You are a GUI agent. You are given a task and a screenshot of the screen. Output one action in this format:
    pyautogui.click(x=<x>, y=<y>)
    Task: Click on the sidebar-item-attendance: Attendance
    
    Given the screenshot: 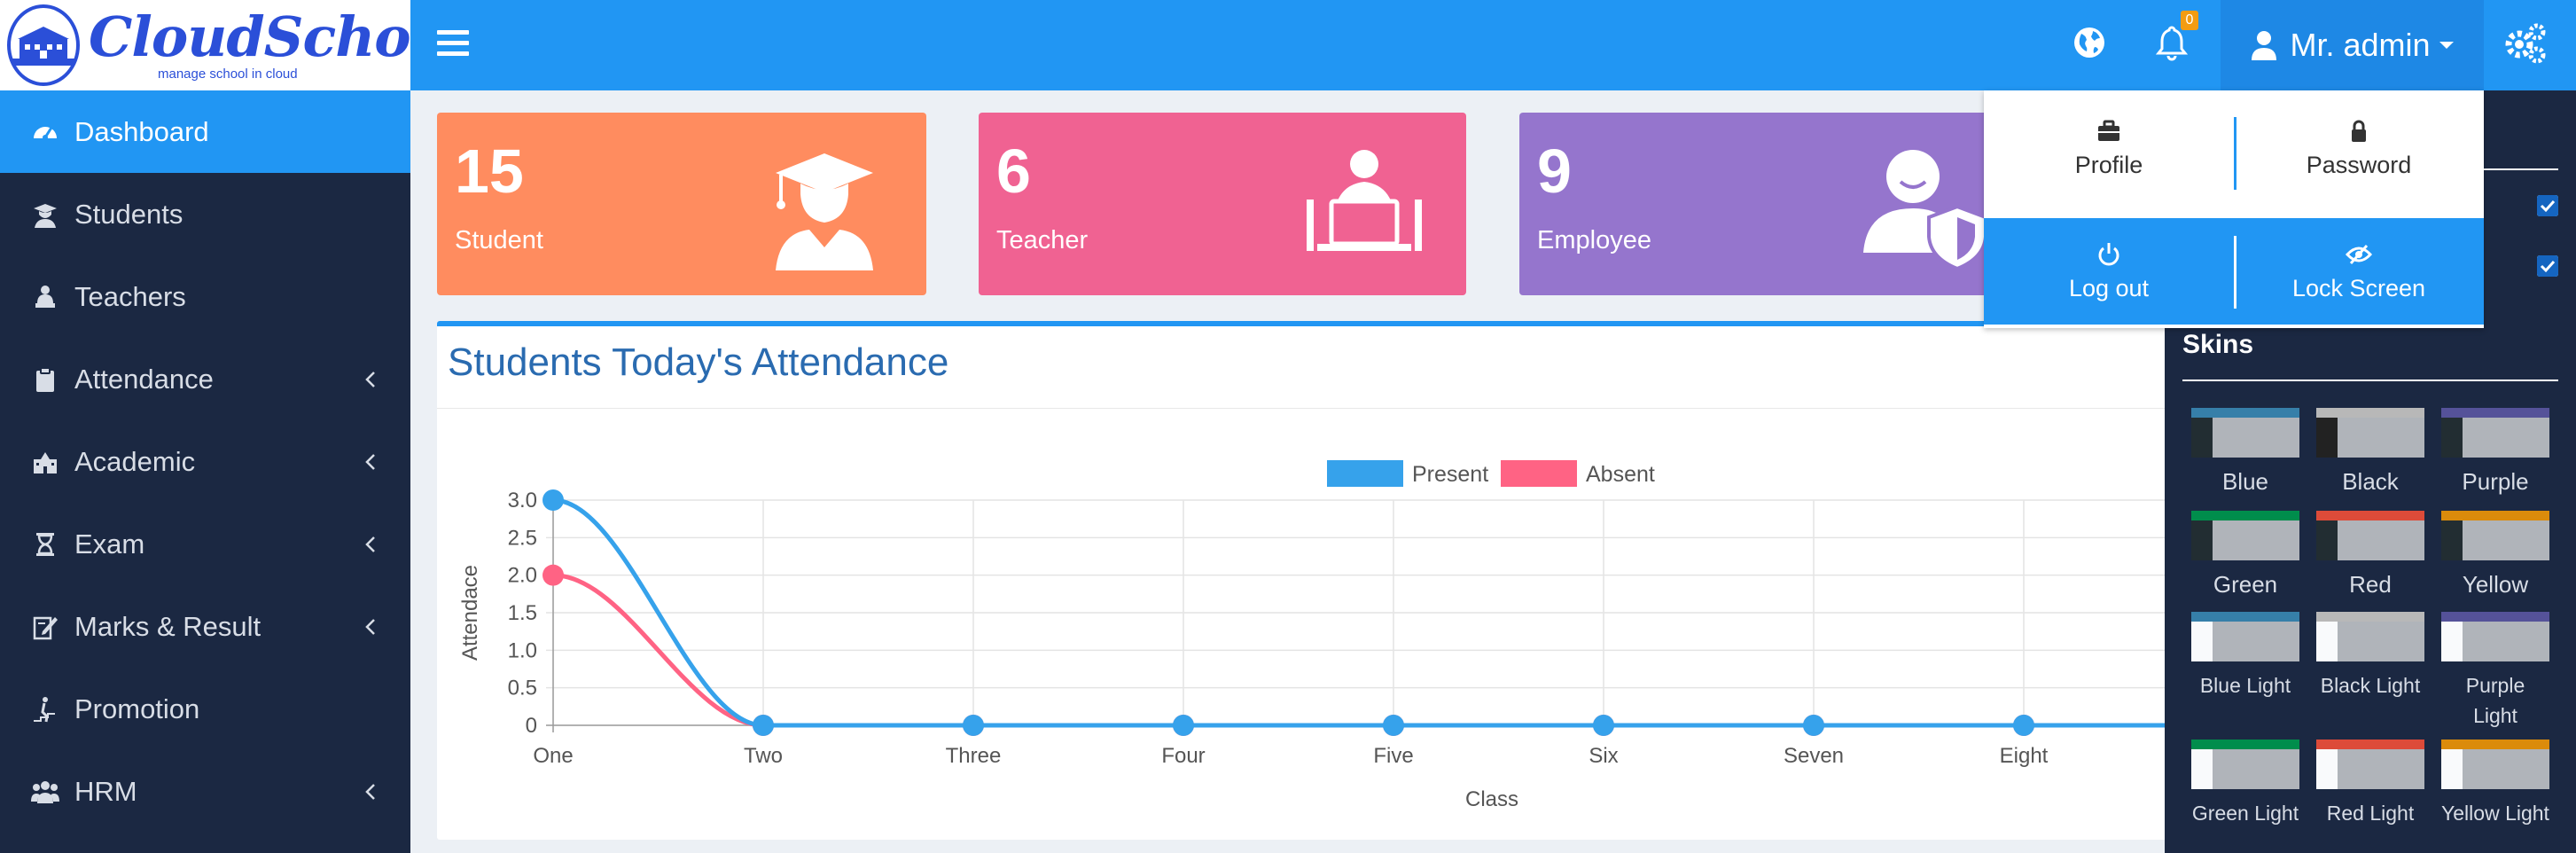 What is the action you would take?
    pyautogui.click(x=205, y=379)
    